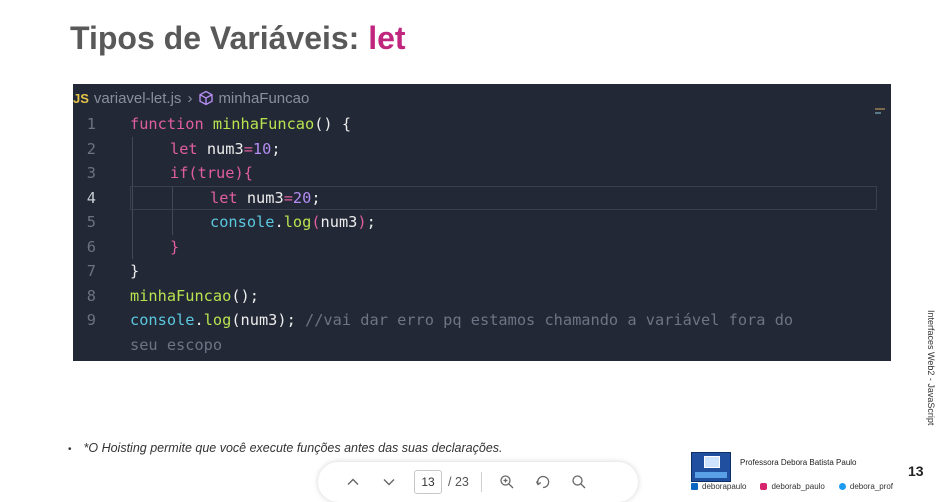 Image resolution: width=945 pixels, height=502 pixels. I want to click on code-token: 20, so click(302, 197).